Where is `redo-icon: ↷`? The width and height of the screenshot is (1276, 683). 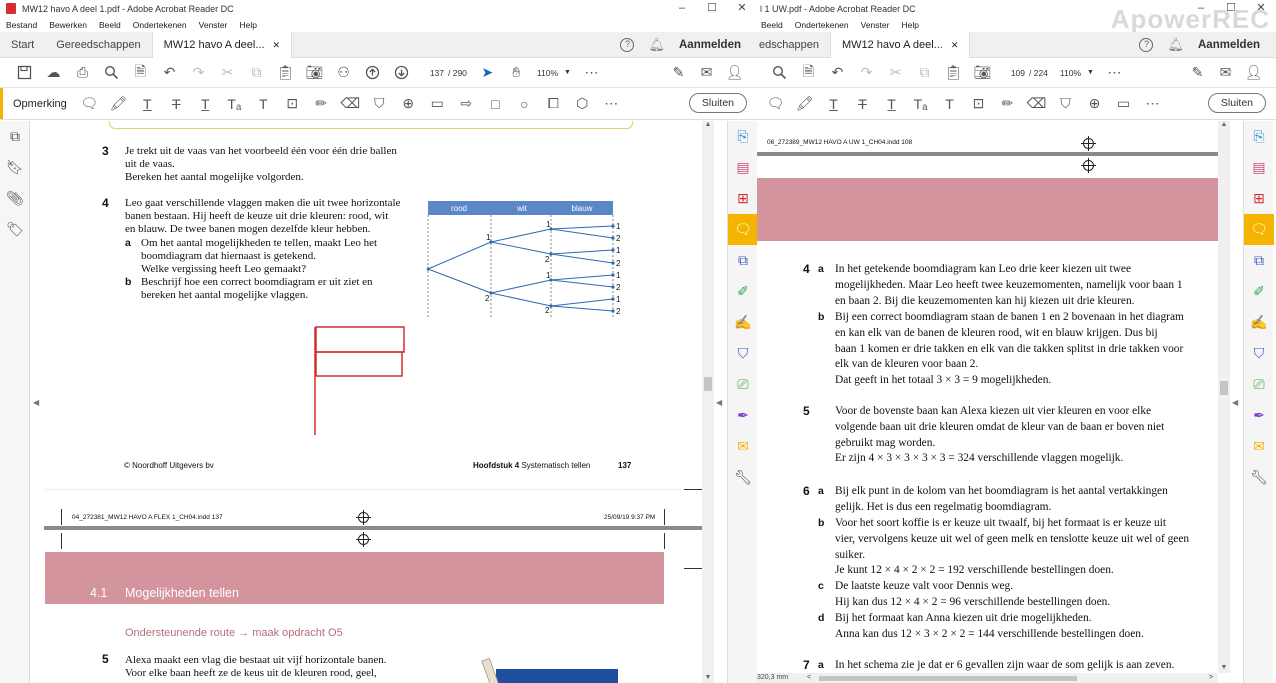
redo-icon: ↷ is located at coordinates (866, 73).